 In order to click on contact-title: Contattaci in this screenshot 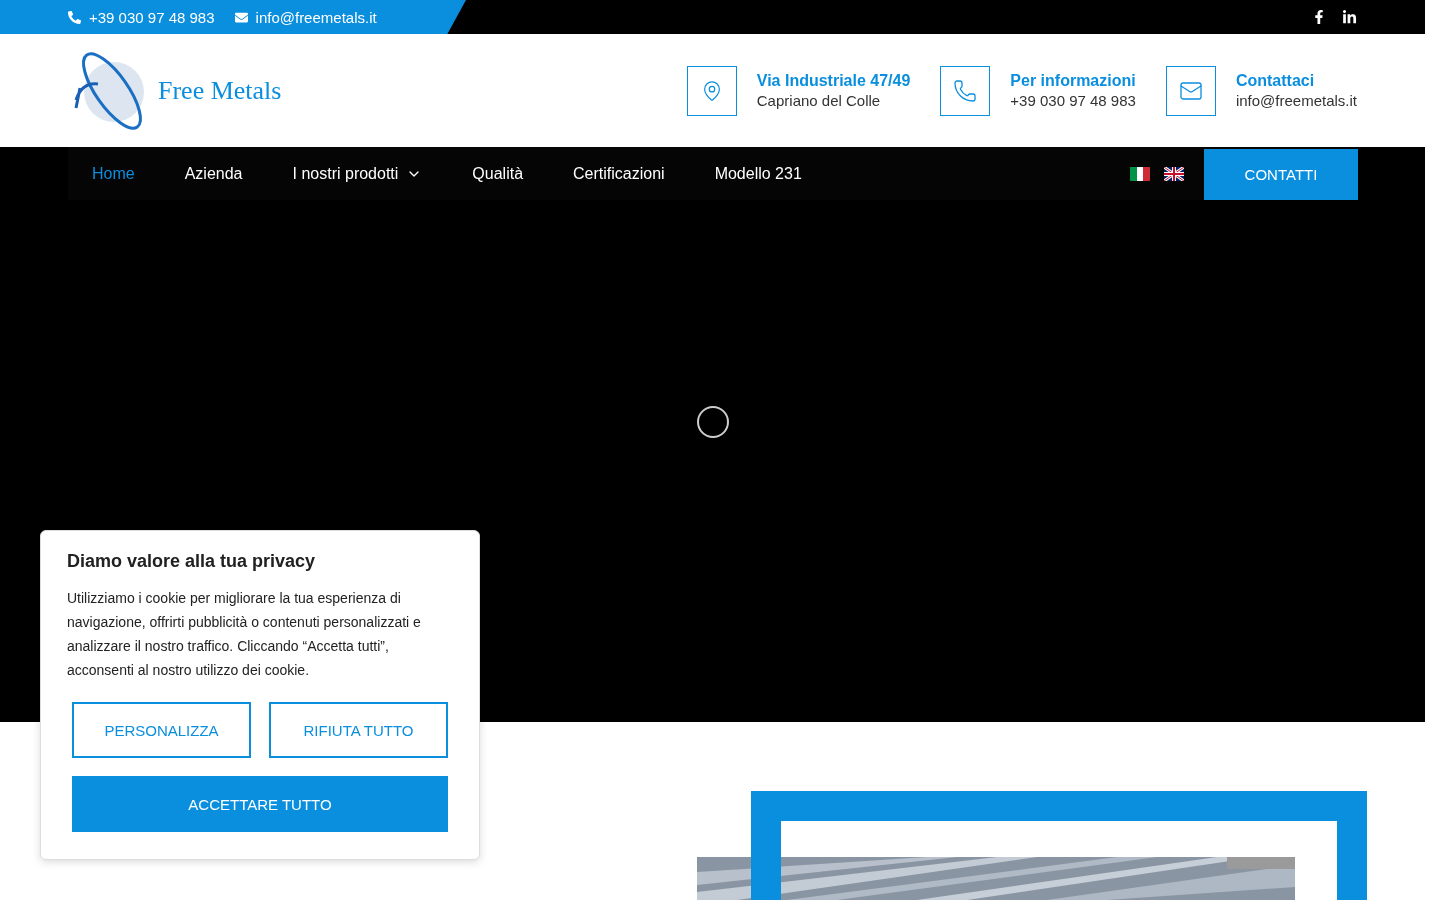, I will do `click(1275, 81)`.